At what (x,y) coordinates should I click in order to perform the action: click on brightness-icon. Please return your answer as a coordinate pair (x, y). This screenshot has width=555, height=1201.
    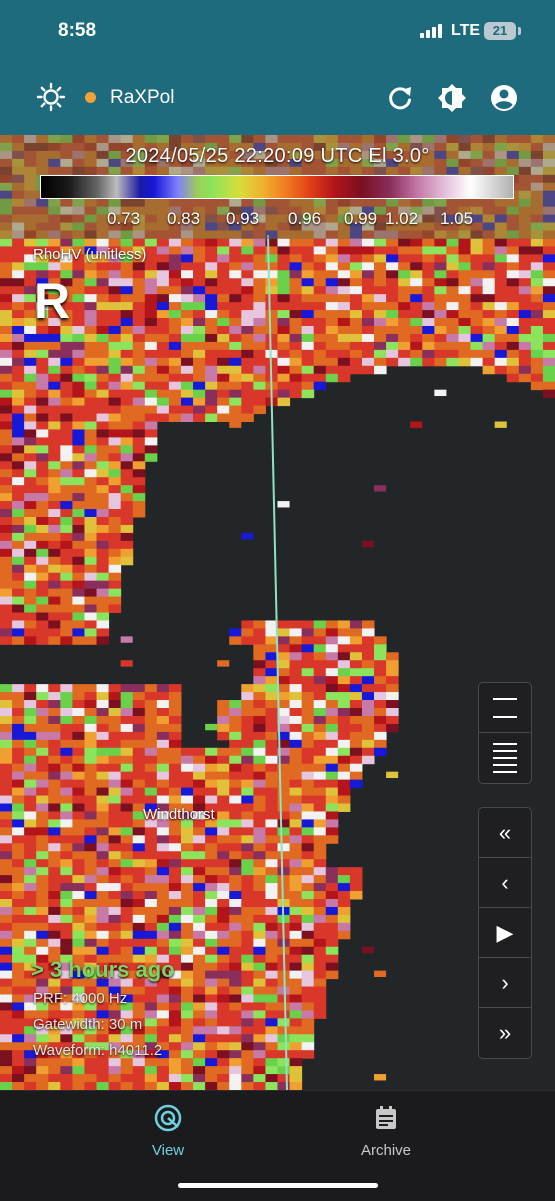
    Looking at the image, I should click on (452, 98).